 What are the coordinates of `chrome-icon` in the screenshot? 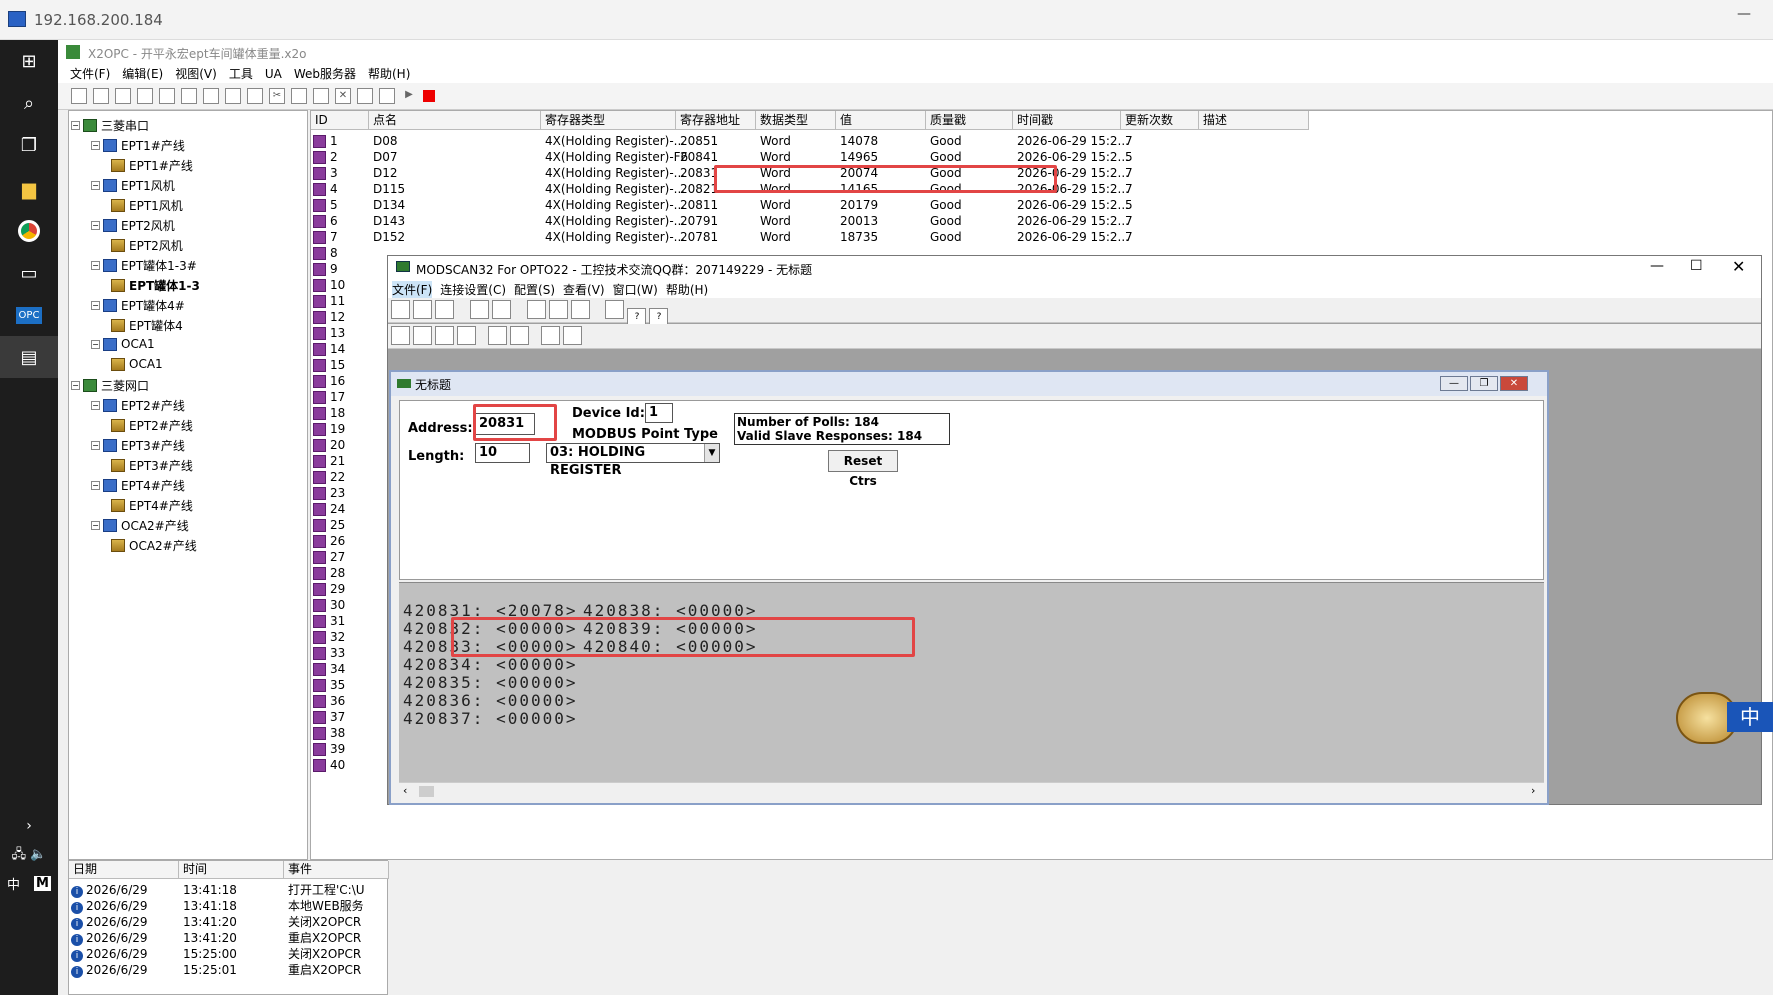 It's located at (29, 231).